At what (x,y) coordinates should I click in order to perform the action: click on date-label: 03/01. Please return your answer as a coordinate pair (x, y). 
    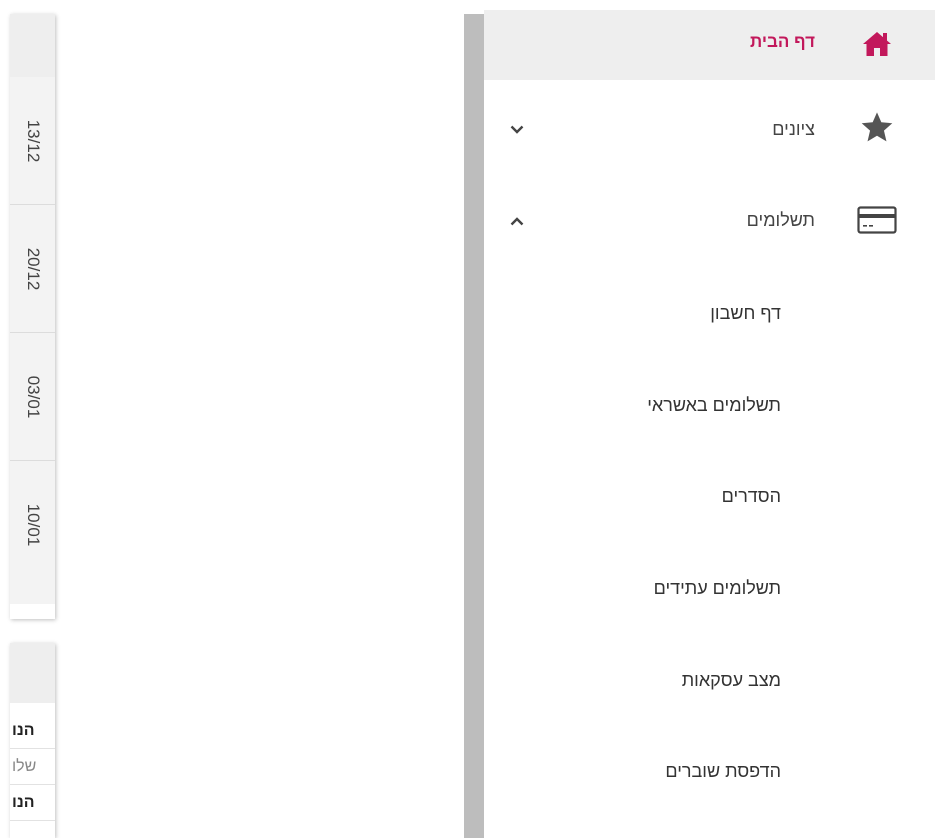
    Looking at the image, I should click on (33, 396).